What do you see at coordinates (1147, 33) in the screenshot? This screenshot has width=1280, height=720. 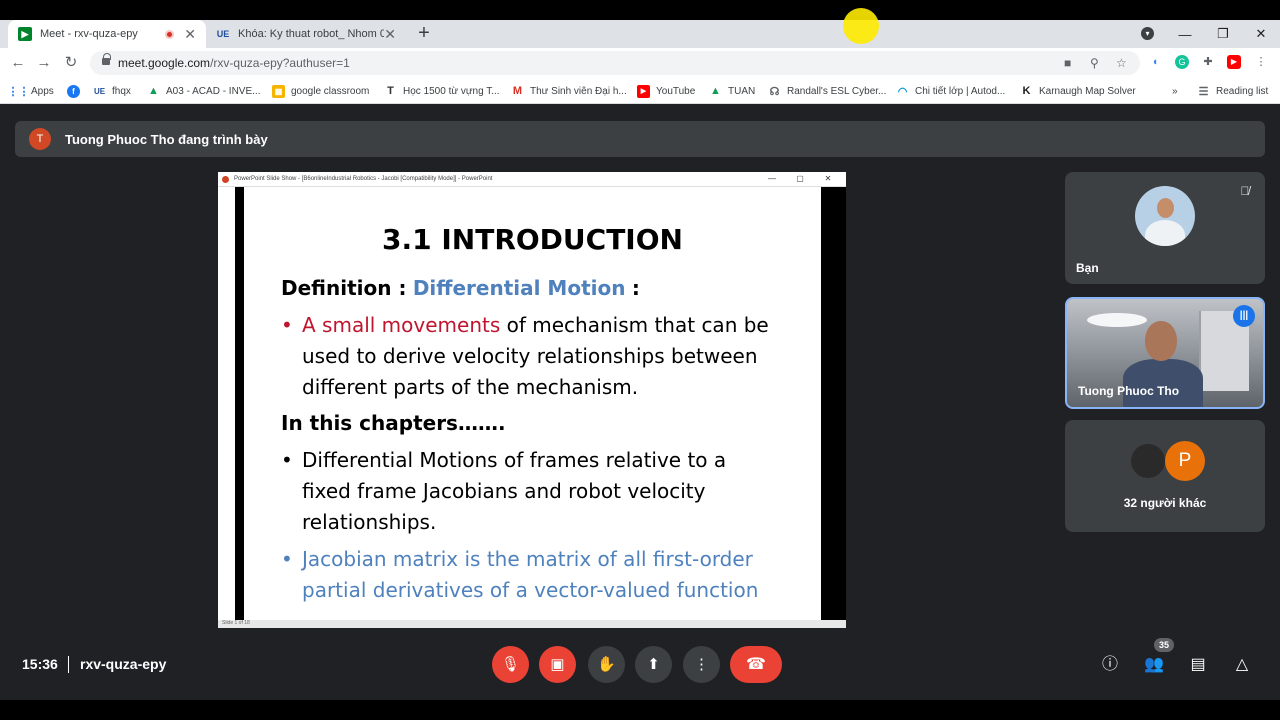 I see `tab-search-icon: ▾` at bounding box center [1147, 33].